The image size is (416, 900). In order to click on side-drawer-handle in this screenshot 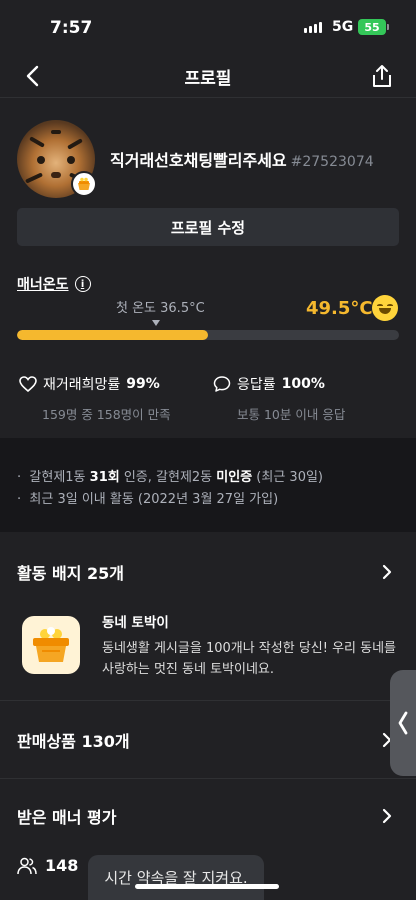, I will do `click(403, 723)`.